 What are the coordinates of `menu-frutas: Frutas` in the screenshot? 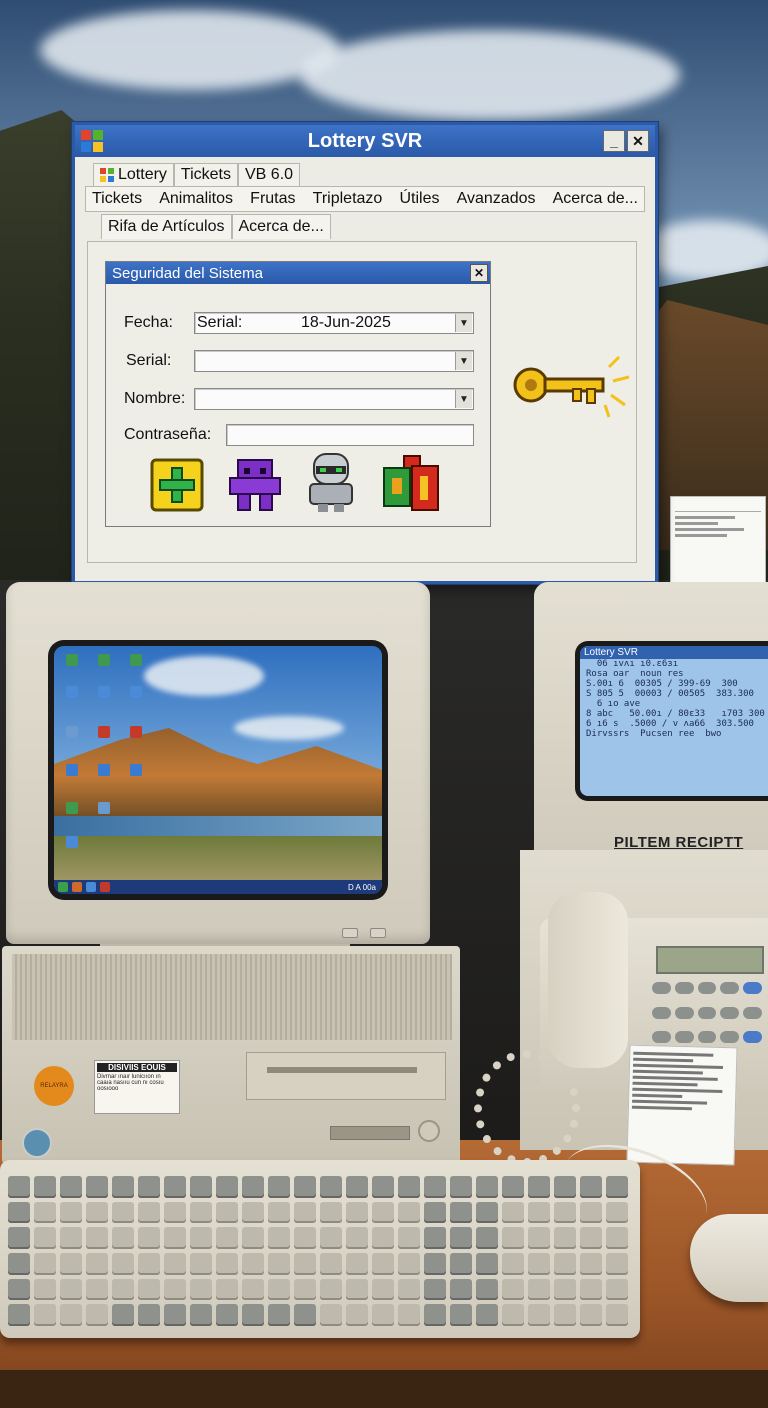 It's located at (272, 199).